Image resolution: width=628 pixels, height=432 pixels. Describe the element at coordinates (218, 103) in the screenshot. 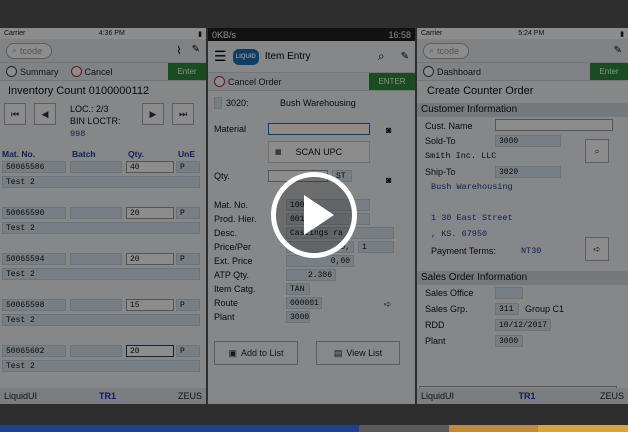

I see `select-checkbox` at that location.